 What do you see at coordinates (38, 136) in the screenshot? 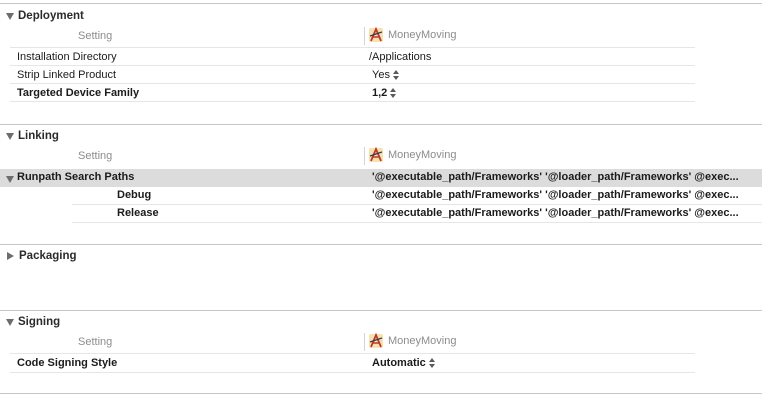
I see `section-title: Linking` at bounding box center [38, 136].